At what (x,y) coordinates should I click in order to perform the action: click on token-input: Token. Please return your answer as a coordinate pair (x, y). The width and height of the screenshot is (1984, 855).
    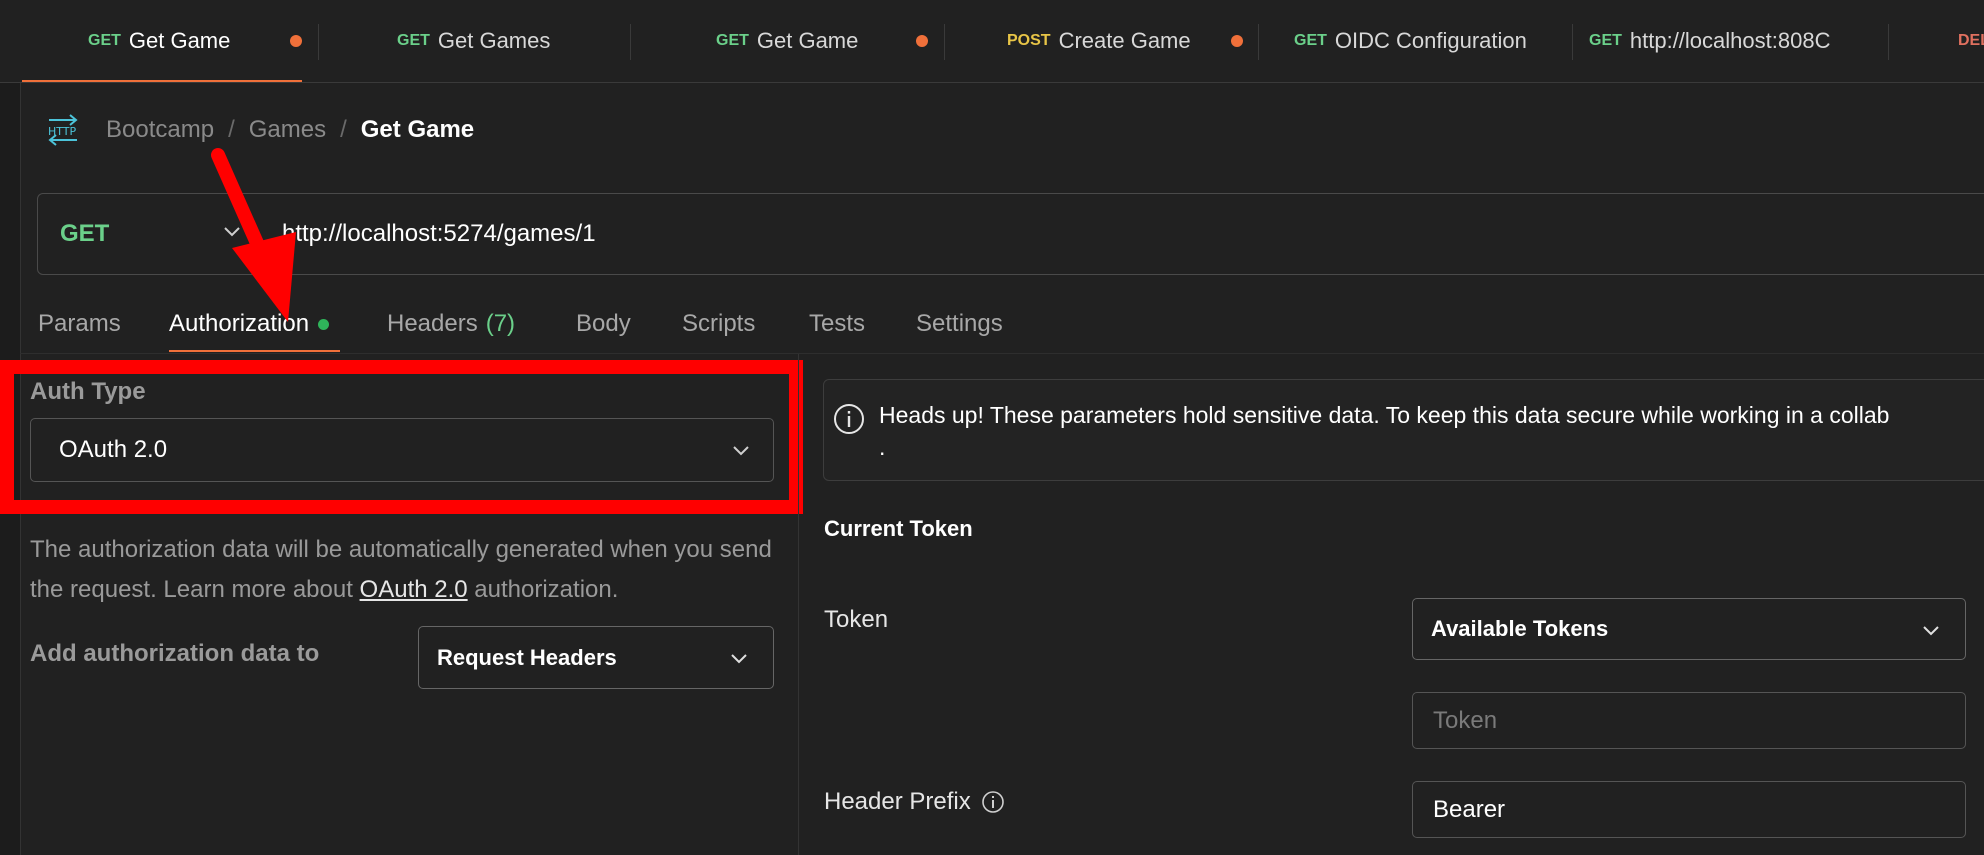
    Looking at the image, I should click on (1689, 720).